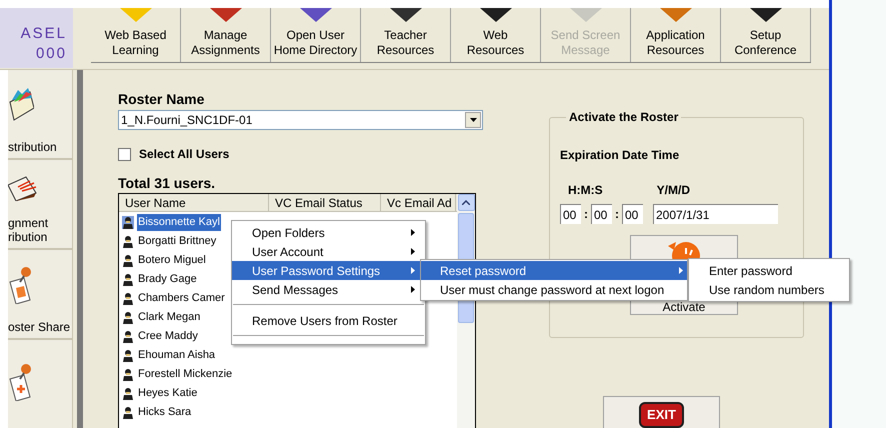 The height and width of the screenshot is (428, 886). What do you see at coordinates (624, 117) in the screenshot?
I see `activate-group-title: Activate the Roster` at bounding box center [624, 117].